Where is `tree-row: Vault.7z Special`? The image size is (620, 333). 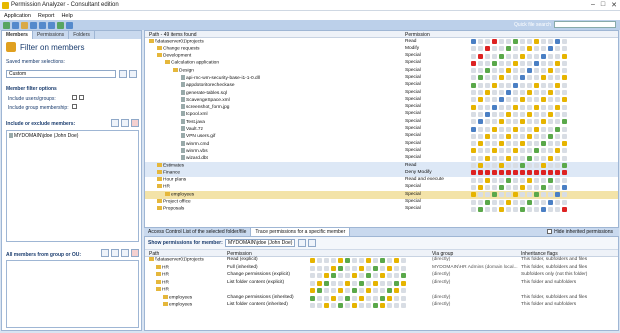 tree-row: Vault.7z Special is located at coordinates (381, 129).